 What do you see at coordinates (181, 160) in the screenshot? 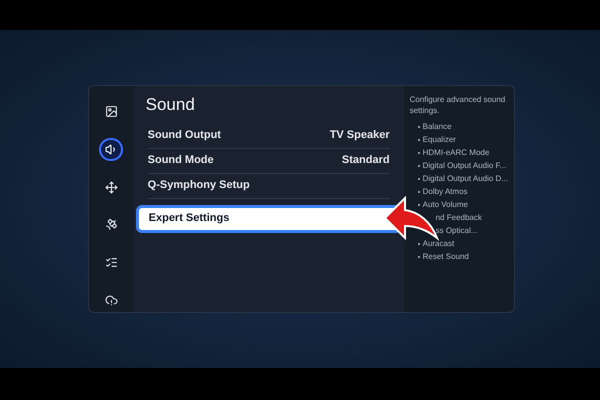
I see `menu-label: Sound Mode` at bounding box center [181, 160].